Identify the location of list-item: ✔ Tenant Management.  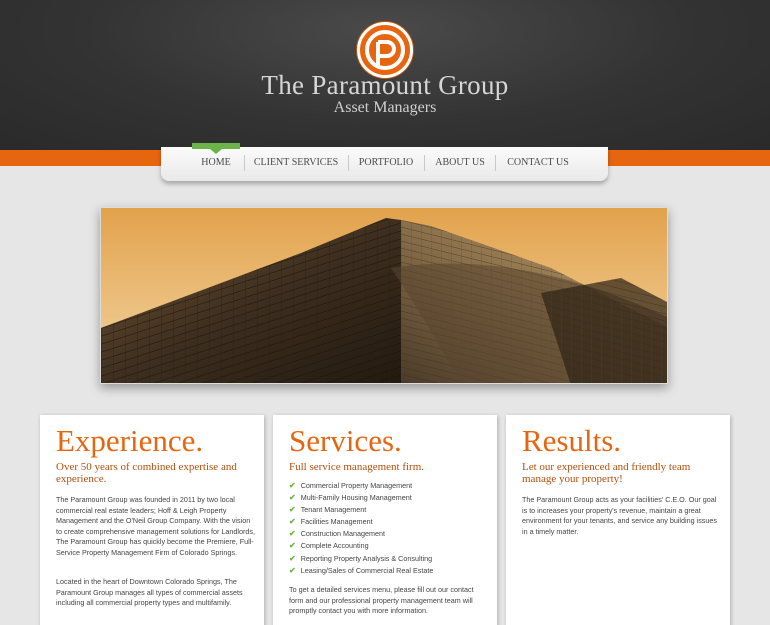
(389, 510).